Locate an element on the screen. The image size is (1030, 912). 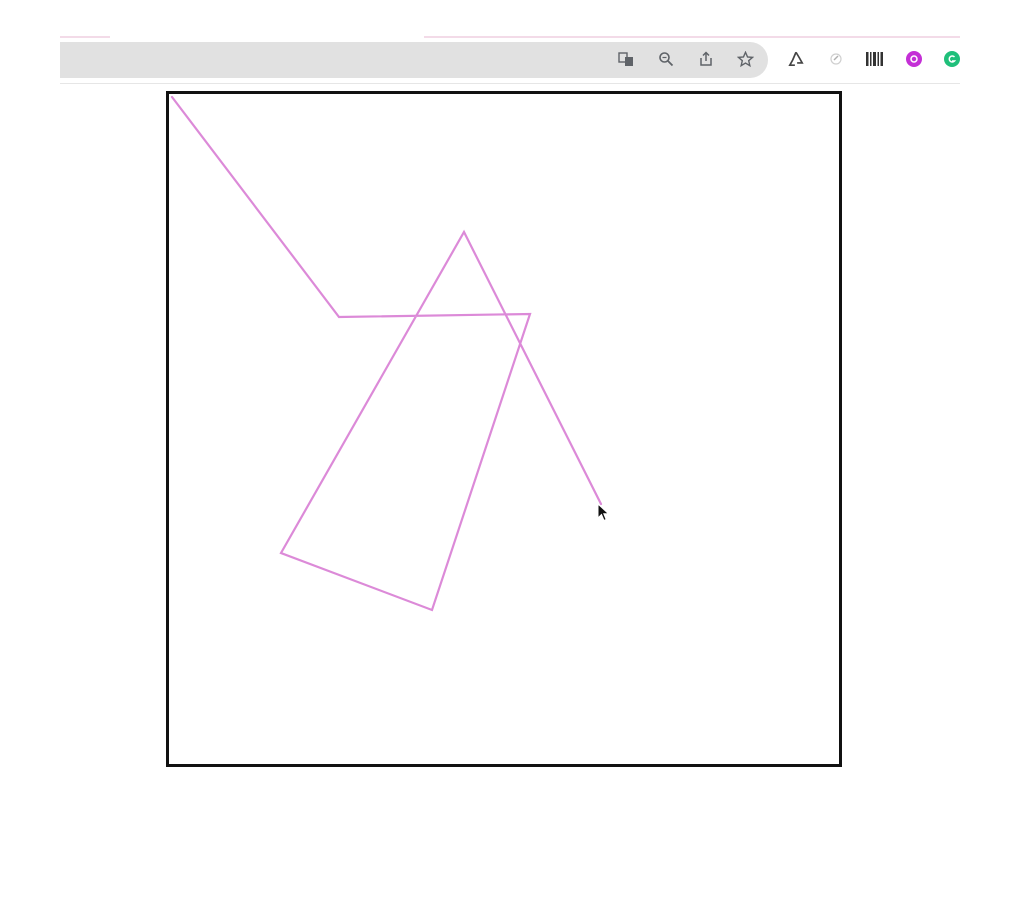
bookmark-star-icon is located at coordinates (745, 59).